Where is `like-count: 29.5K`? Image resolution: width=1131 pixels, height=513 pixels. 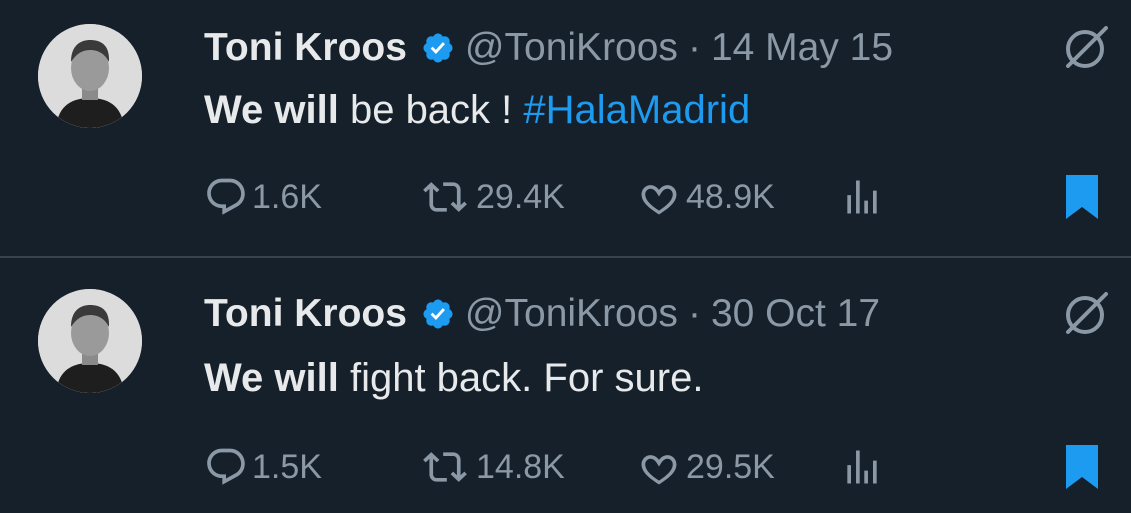
like-count: 29.5K is located at coordinates (730, 466).